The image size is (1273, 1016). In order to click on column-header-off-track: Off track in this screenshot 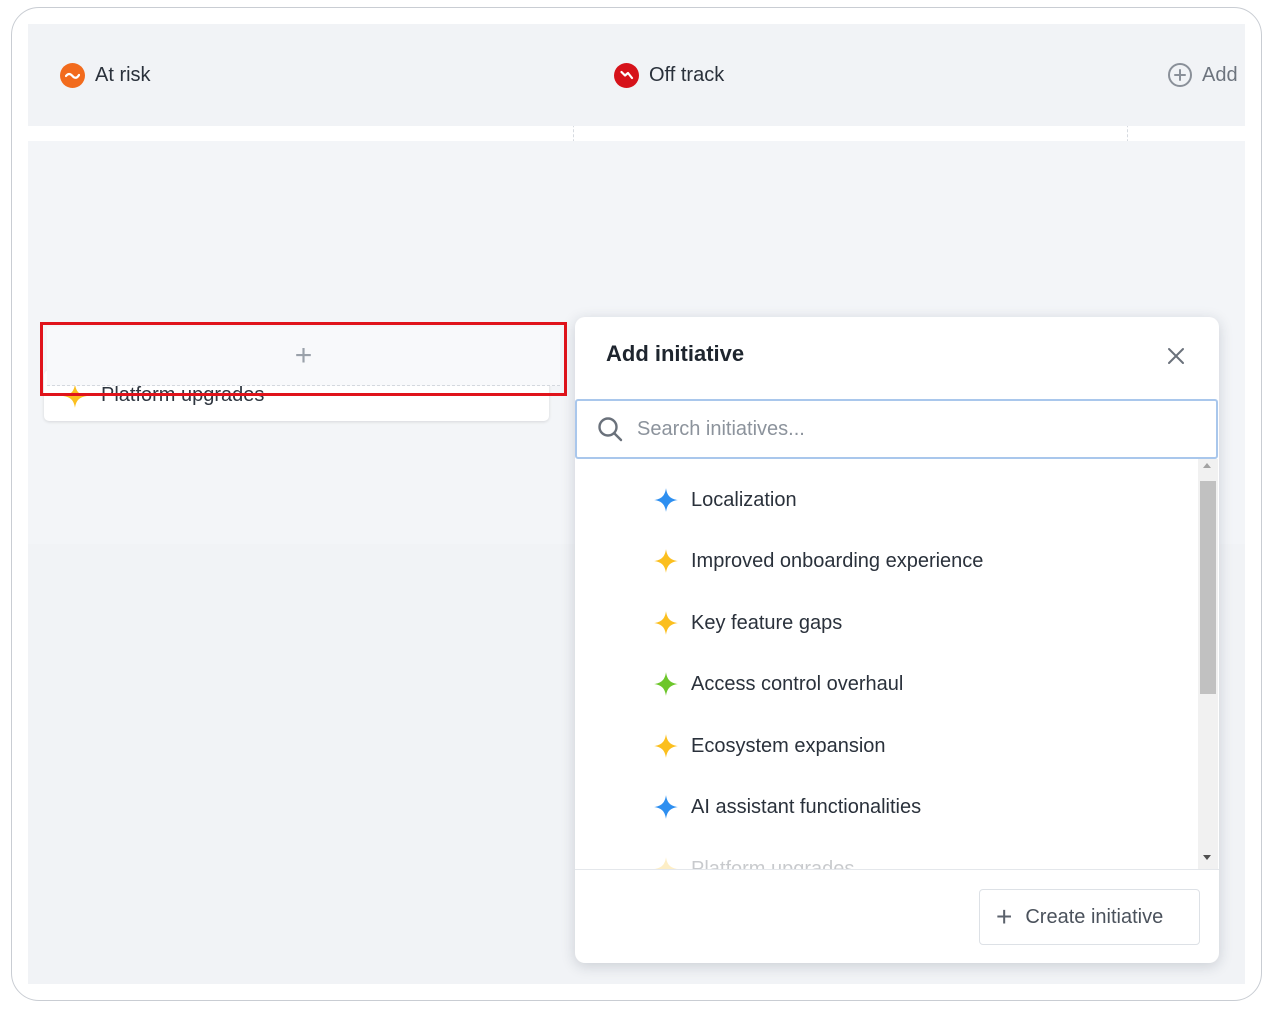, I will do `click(850, 75)`.